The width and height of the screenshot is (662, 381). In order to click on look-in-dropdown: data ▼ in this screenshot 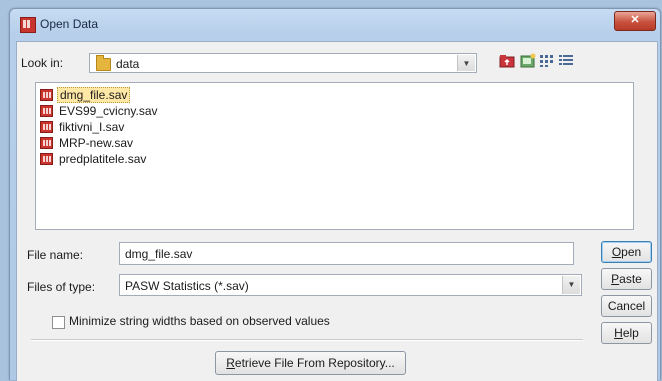, I will do `click(283, 63)`.